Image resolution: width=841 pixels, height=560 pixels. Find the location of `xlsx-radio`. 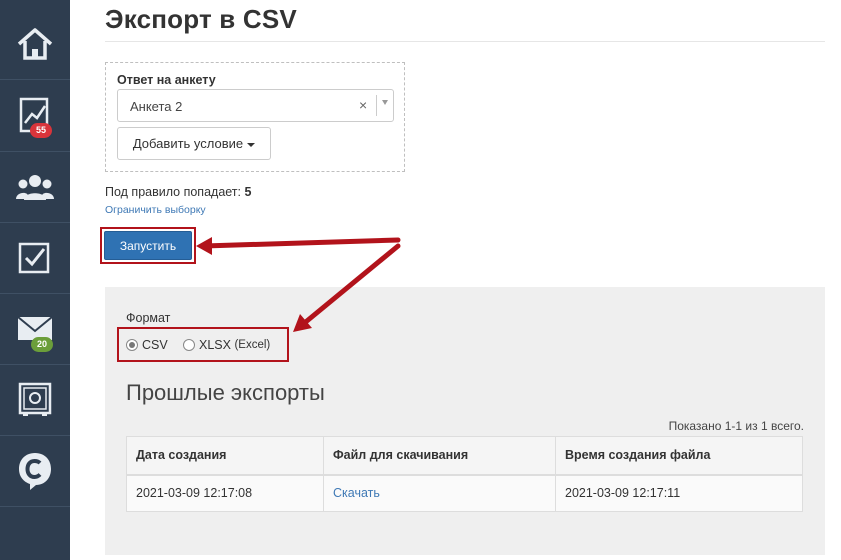

xlsx-radio is located at coordinates (189, 345).